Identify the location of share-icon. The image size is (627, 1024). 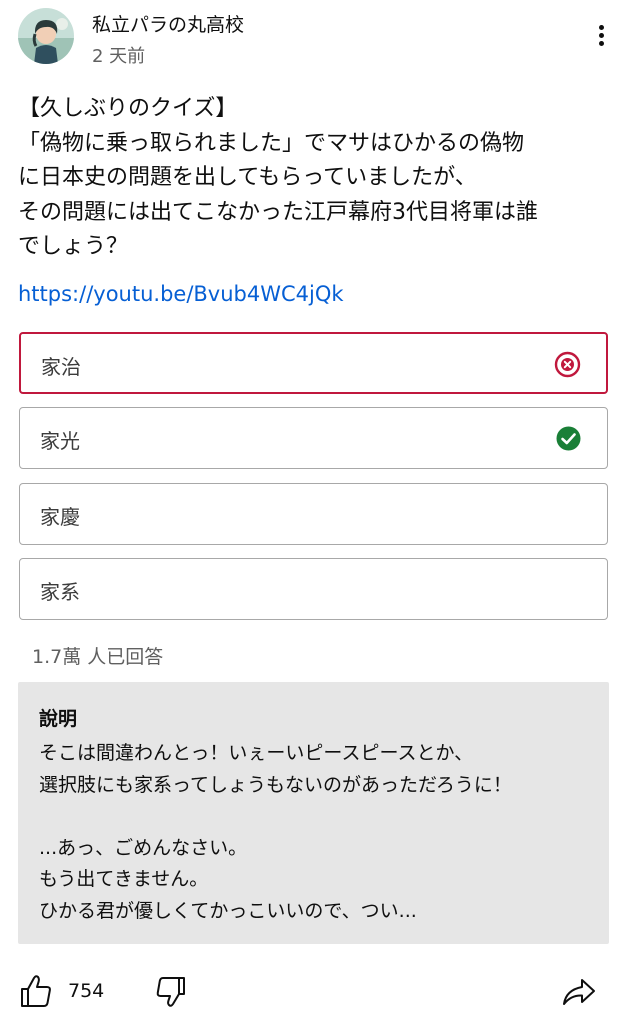
(579, 992).